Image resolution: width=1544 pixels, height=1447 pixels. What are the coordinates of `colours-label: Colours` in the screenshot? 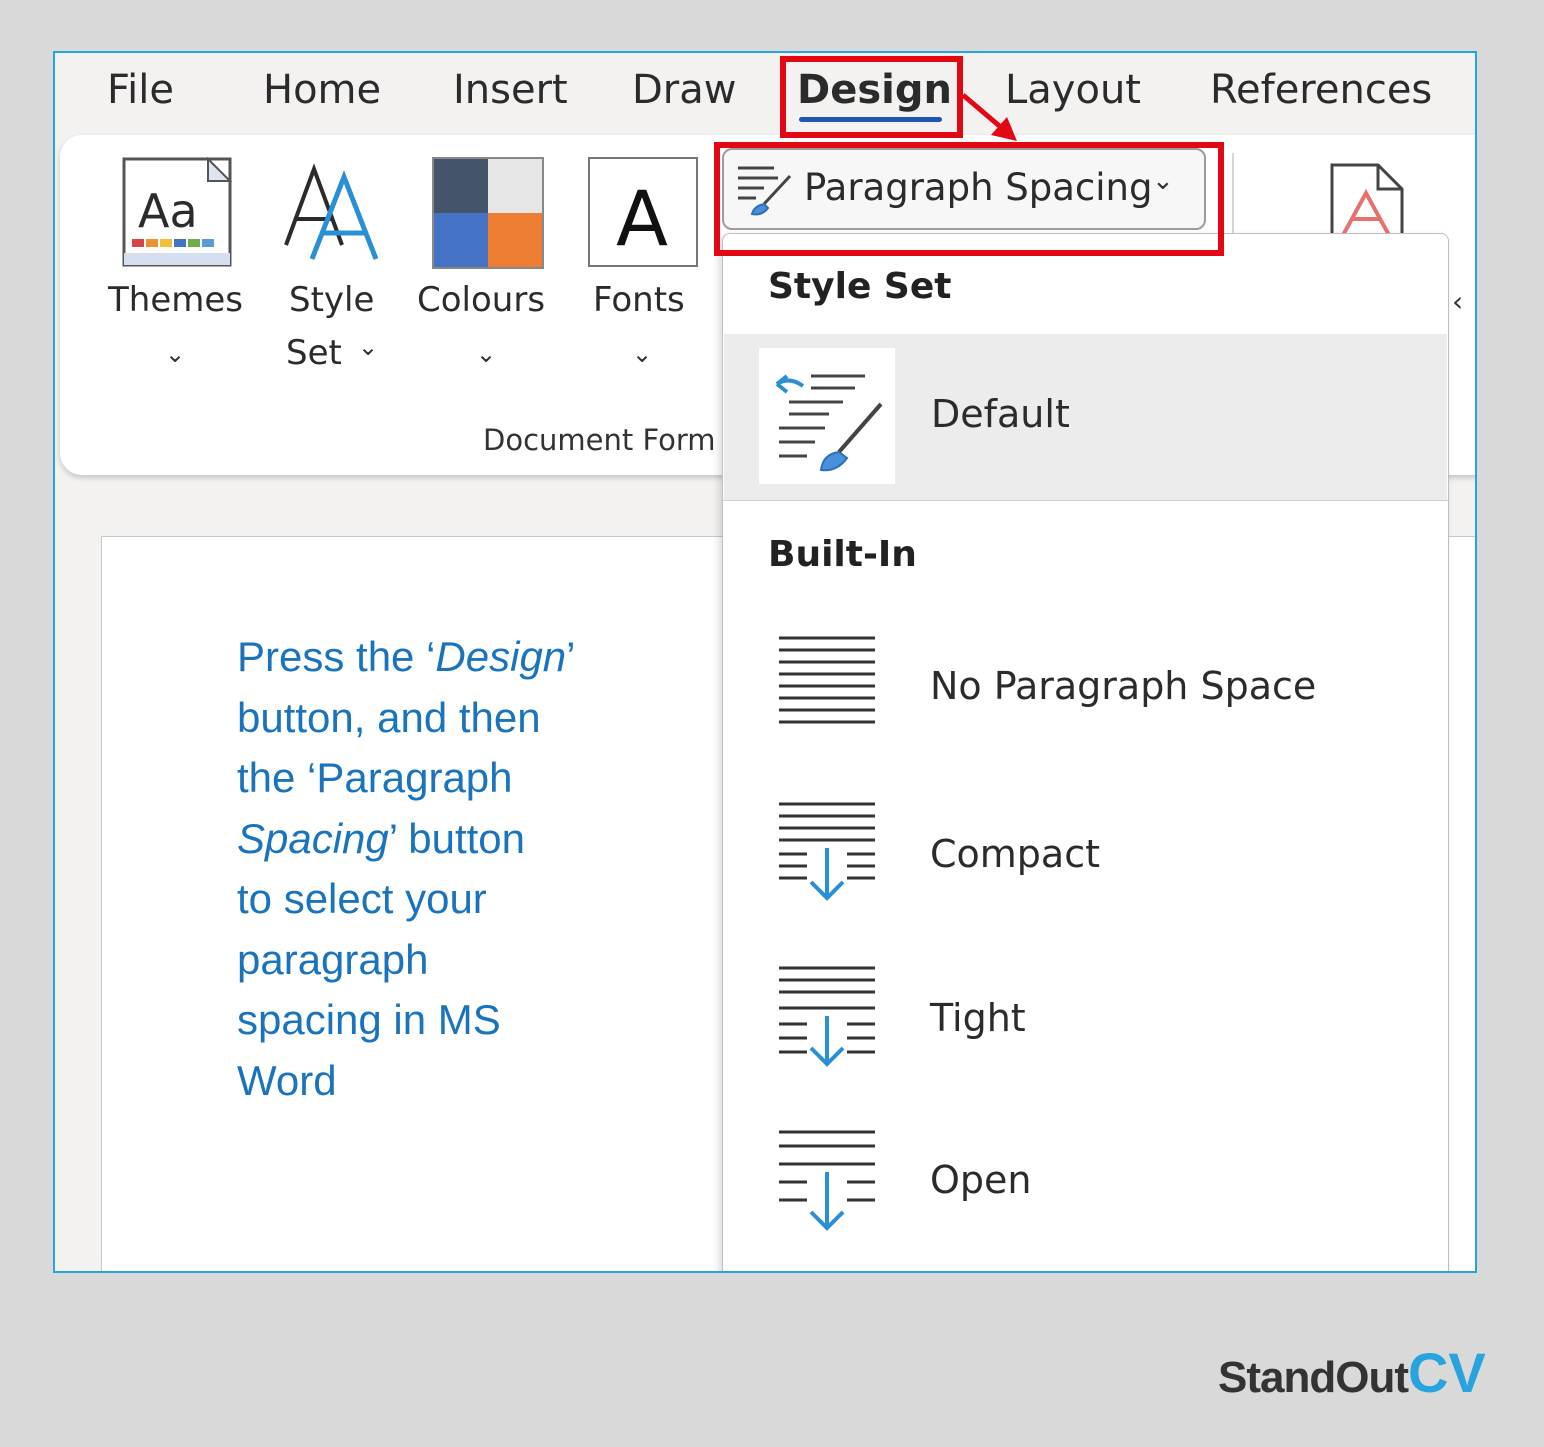 It's located at (481, 300).